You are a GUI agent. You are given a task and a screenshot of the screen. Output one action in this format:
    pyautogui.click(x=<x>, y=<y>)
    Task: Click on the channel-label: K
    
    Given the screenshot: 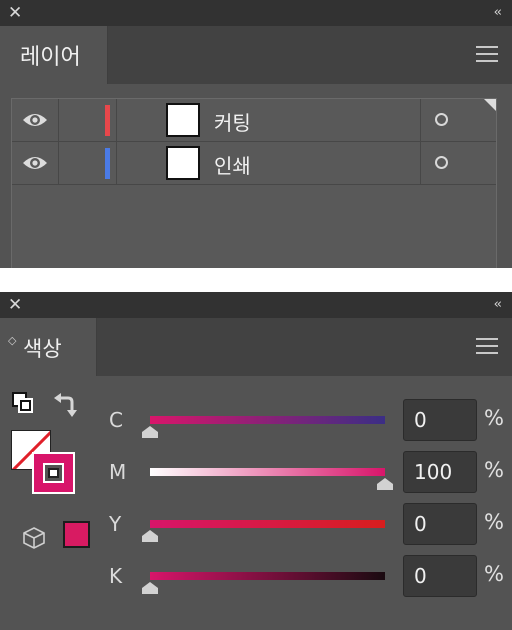 What is the action you would take?
    pyautogui.click(x=116, y=576)
    